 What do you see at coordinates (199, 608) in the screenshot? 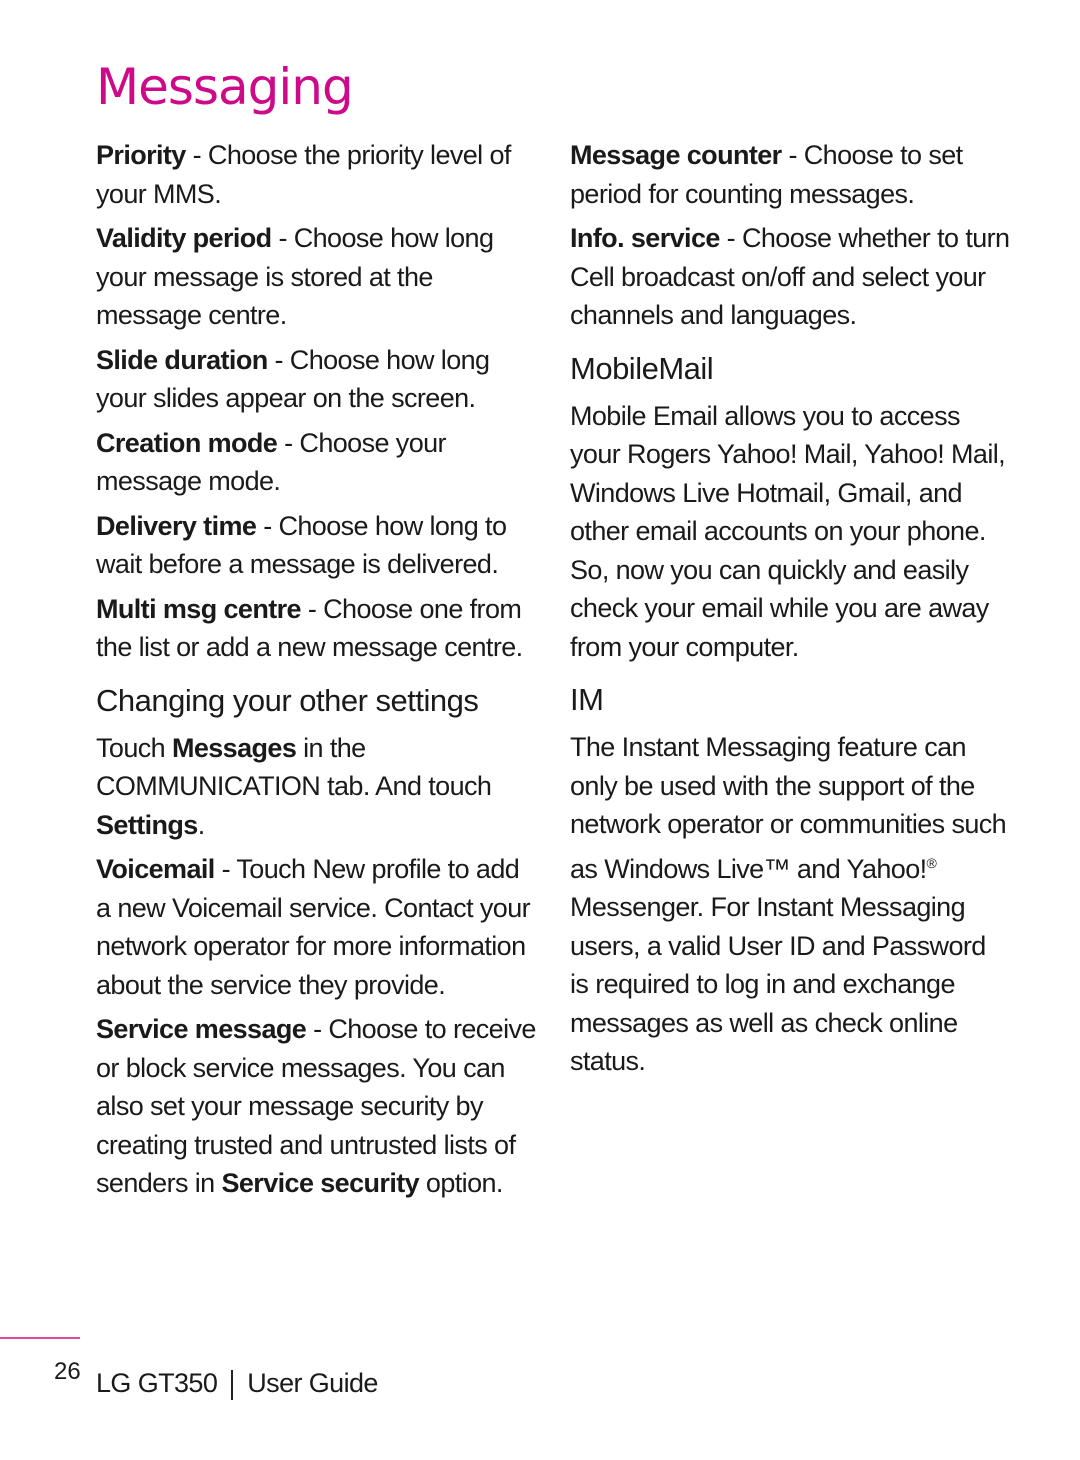
I see `term: Multi msg centre` at bounding box center [199, 608].